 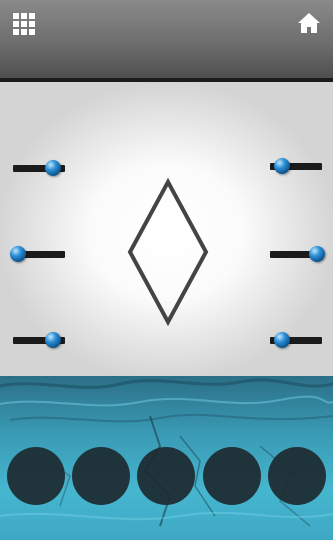 What do you see at coordinates (297, 254) in the screenshot?
I see `slider-right-middle` at bounding box center [297, 254].